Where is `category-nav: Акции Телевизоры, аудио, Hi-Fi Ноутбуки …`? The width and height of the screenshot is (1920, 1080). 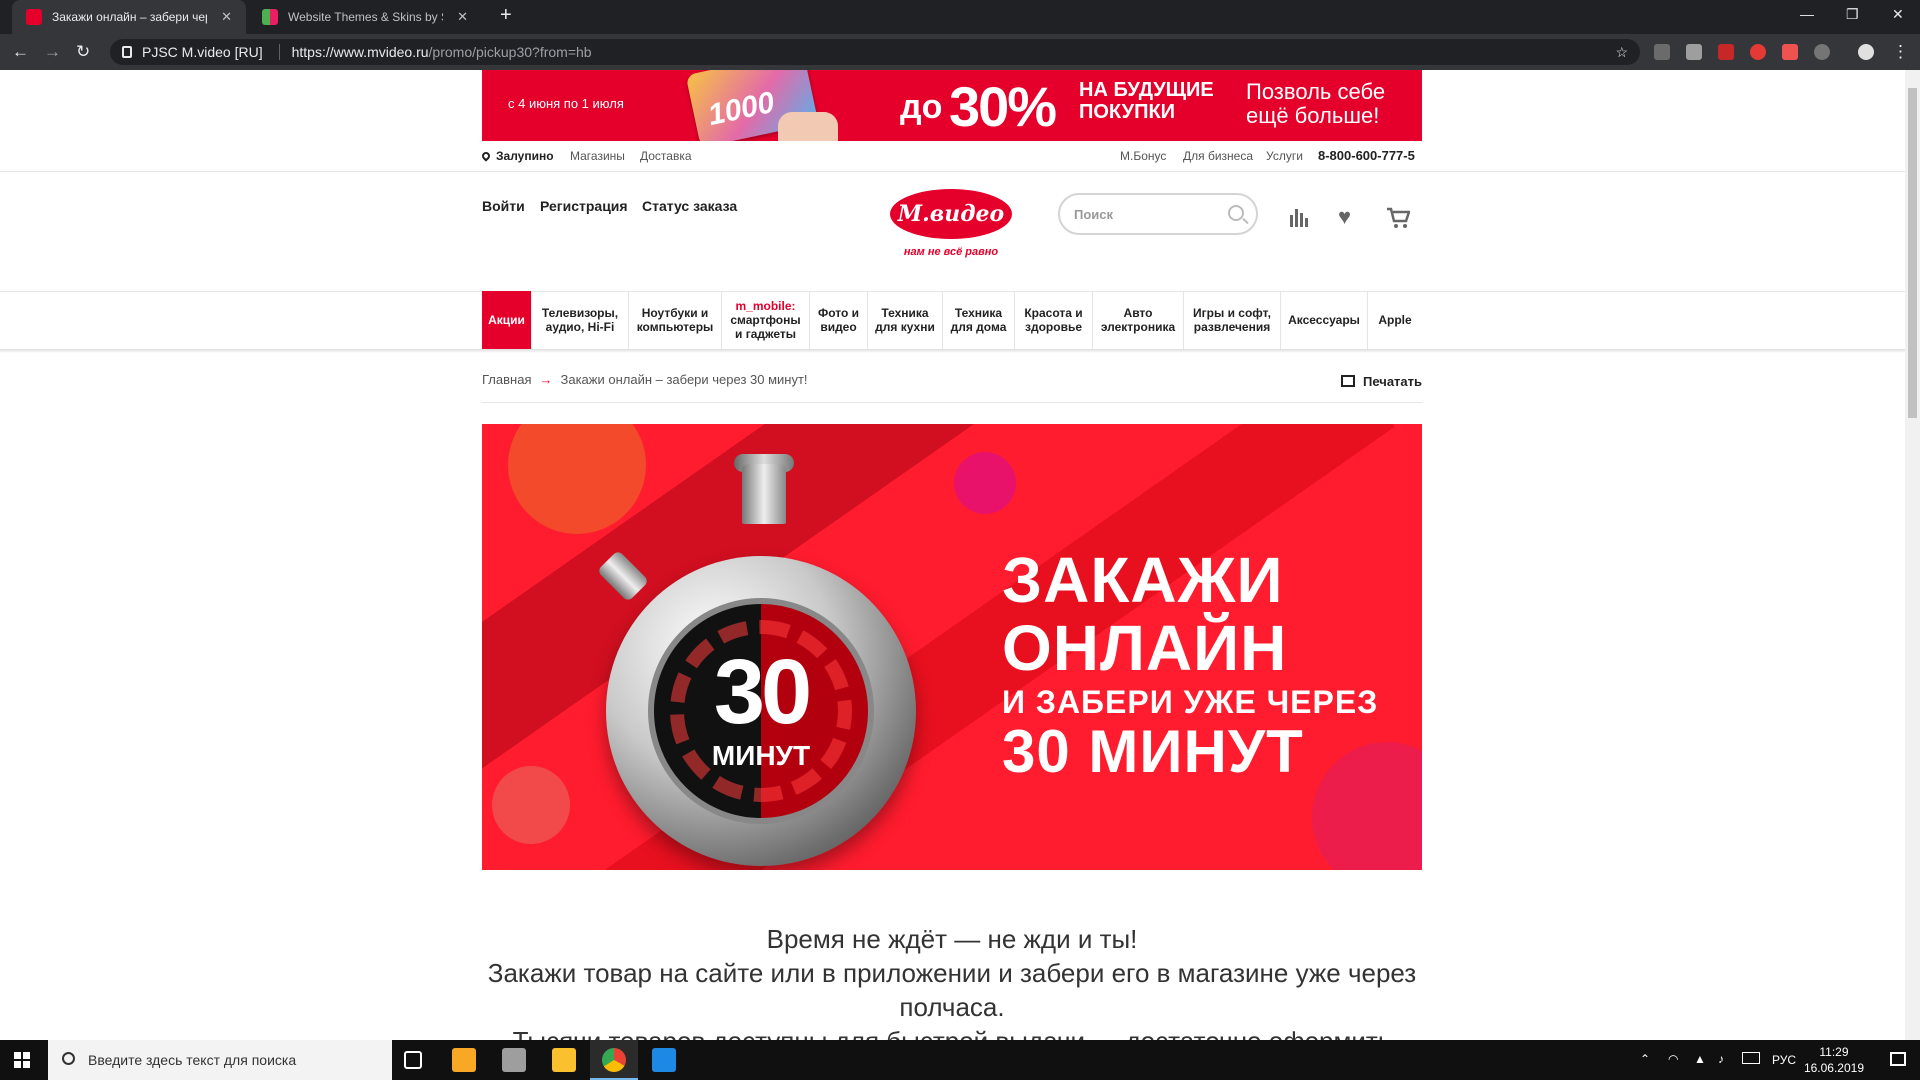
category-nav: Акции Телевизоры, аудио, Hi-Fi Ноутбуки … is located at coordinates (952, 320).